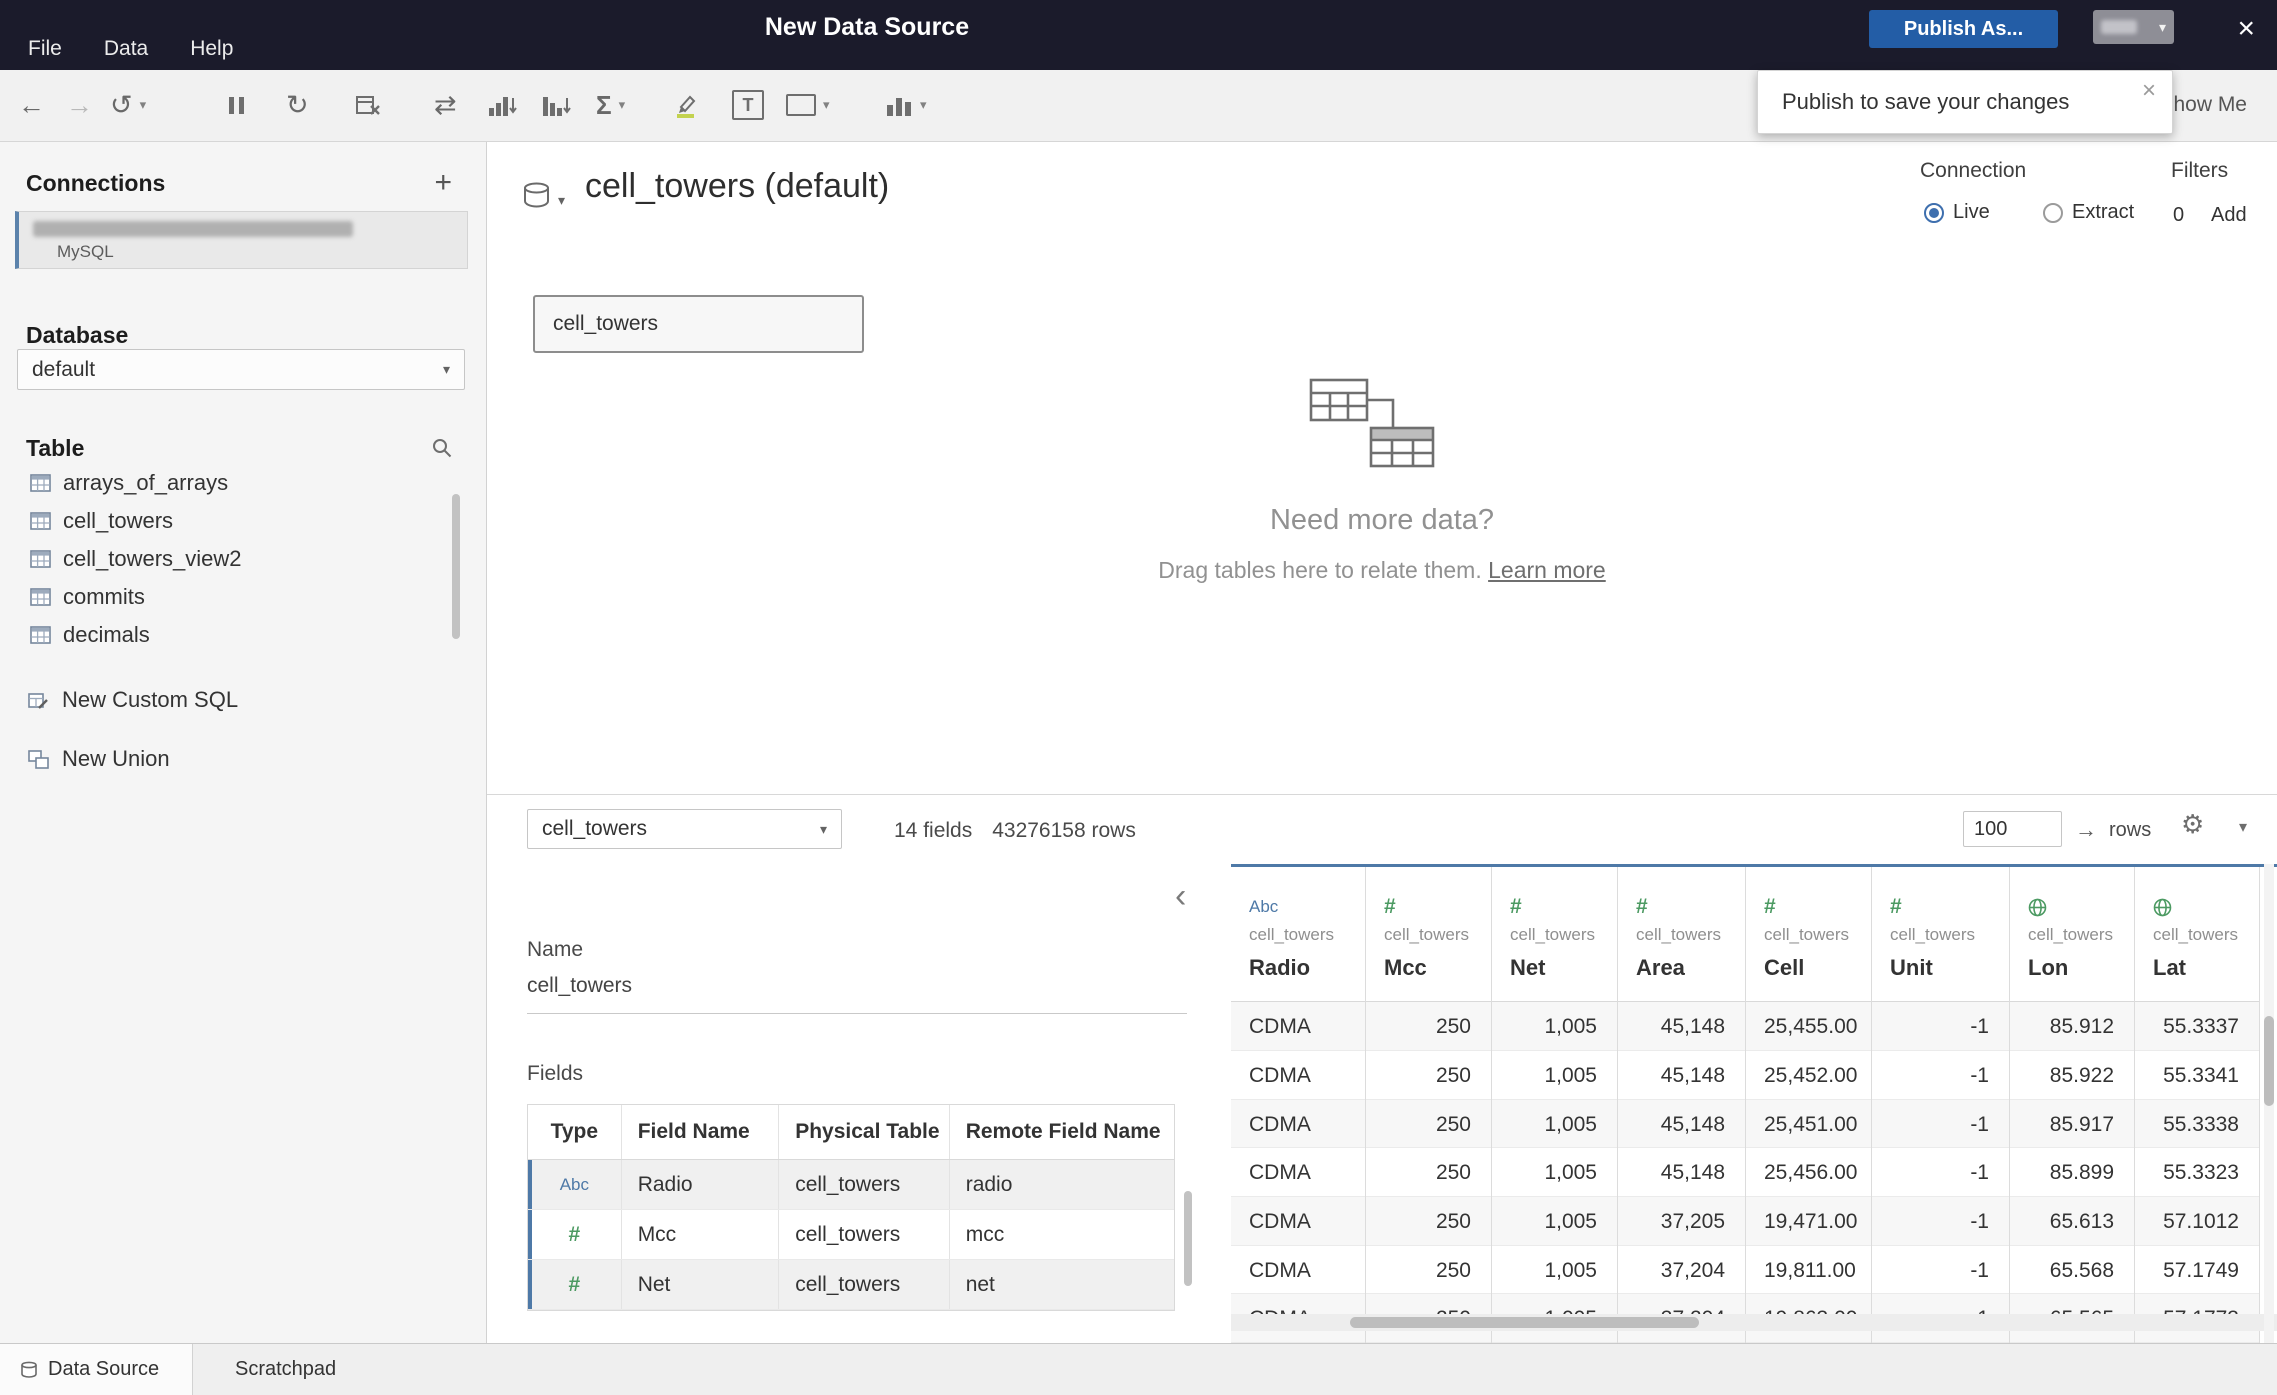  I want to click on column-header-area: # cell_towers Area, so click(1681, 935).